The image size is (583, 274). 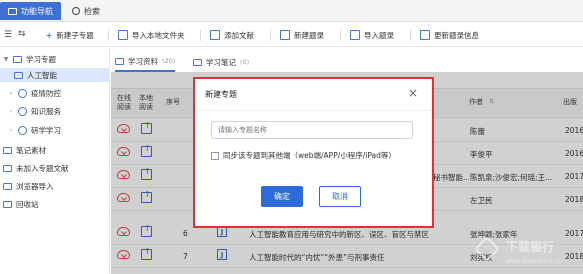 I want to click on browser-icon, so click(x=7, y=186).